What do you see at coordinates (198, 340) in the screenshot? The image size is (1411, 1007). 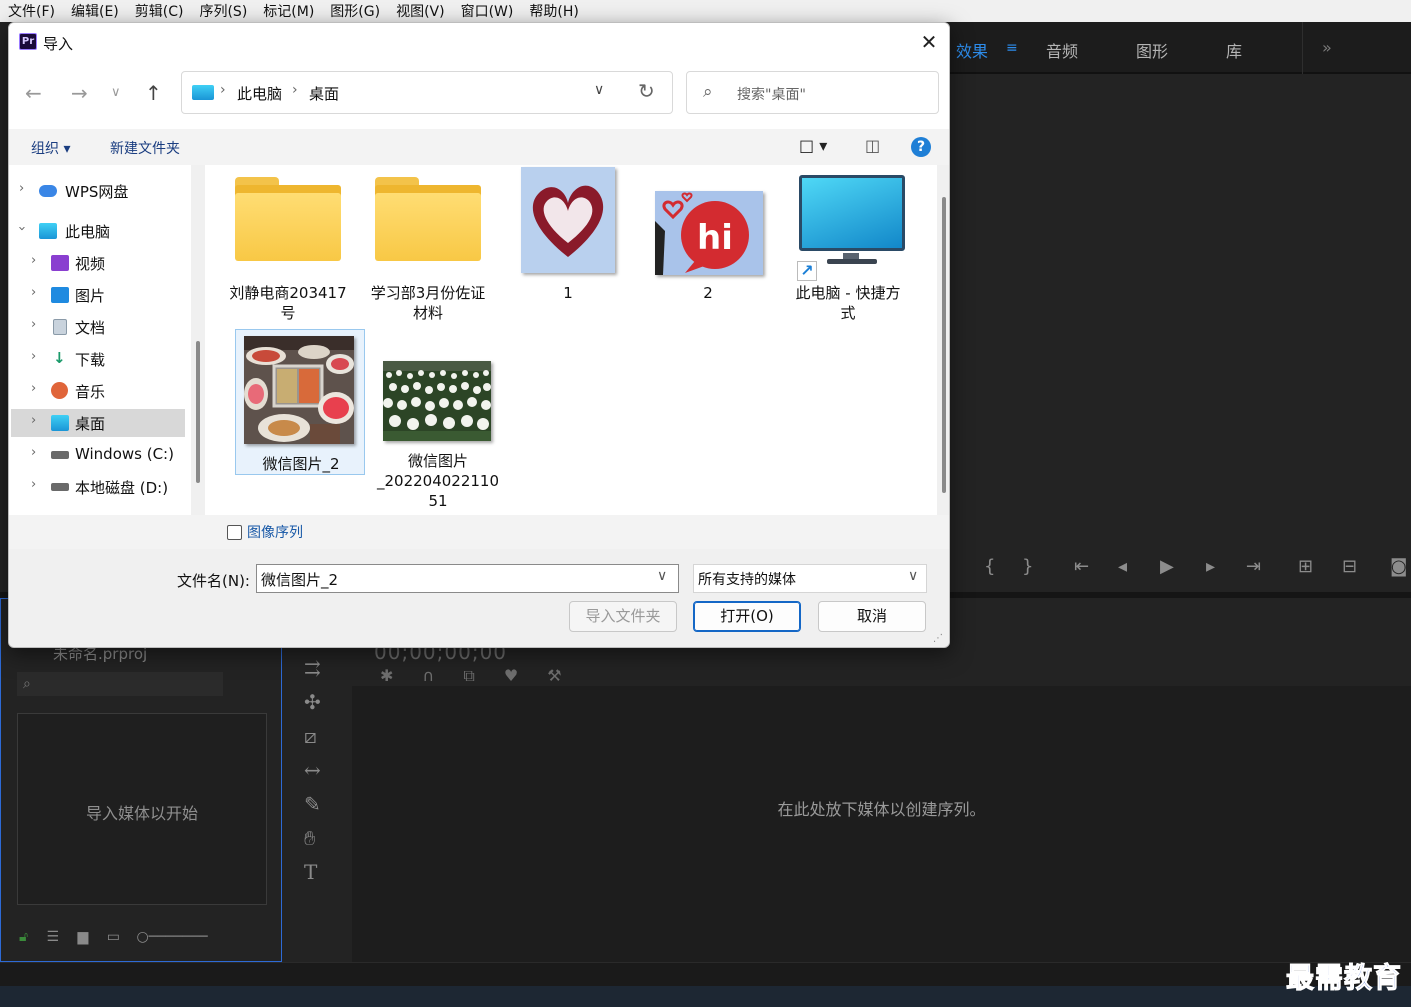 I see `nav-scrollbar` at bounding box center [198, 340].